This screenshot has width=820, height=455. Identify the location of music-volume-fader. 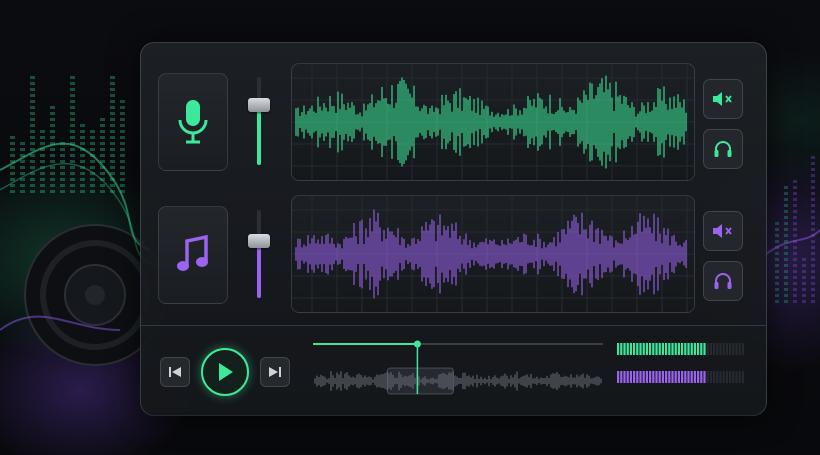
(259, 254).